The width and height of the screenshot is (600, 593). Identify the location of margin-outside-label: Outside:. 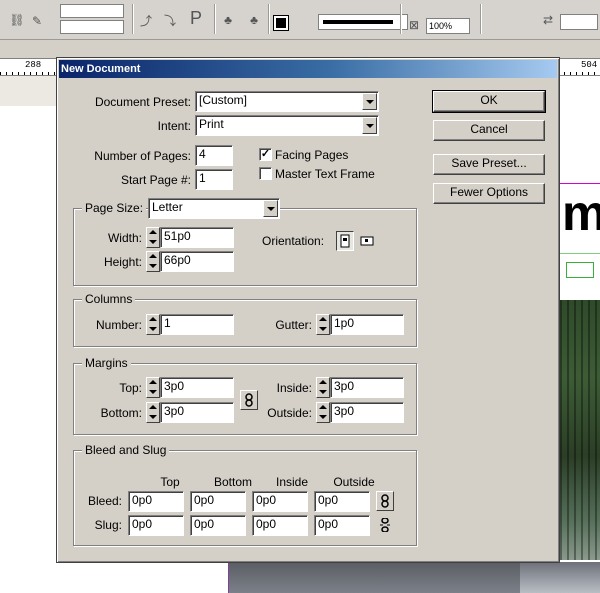
(289, 413).